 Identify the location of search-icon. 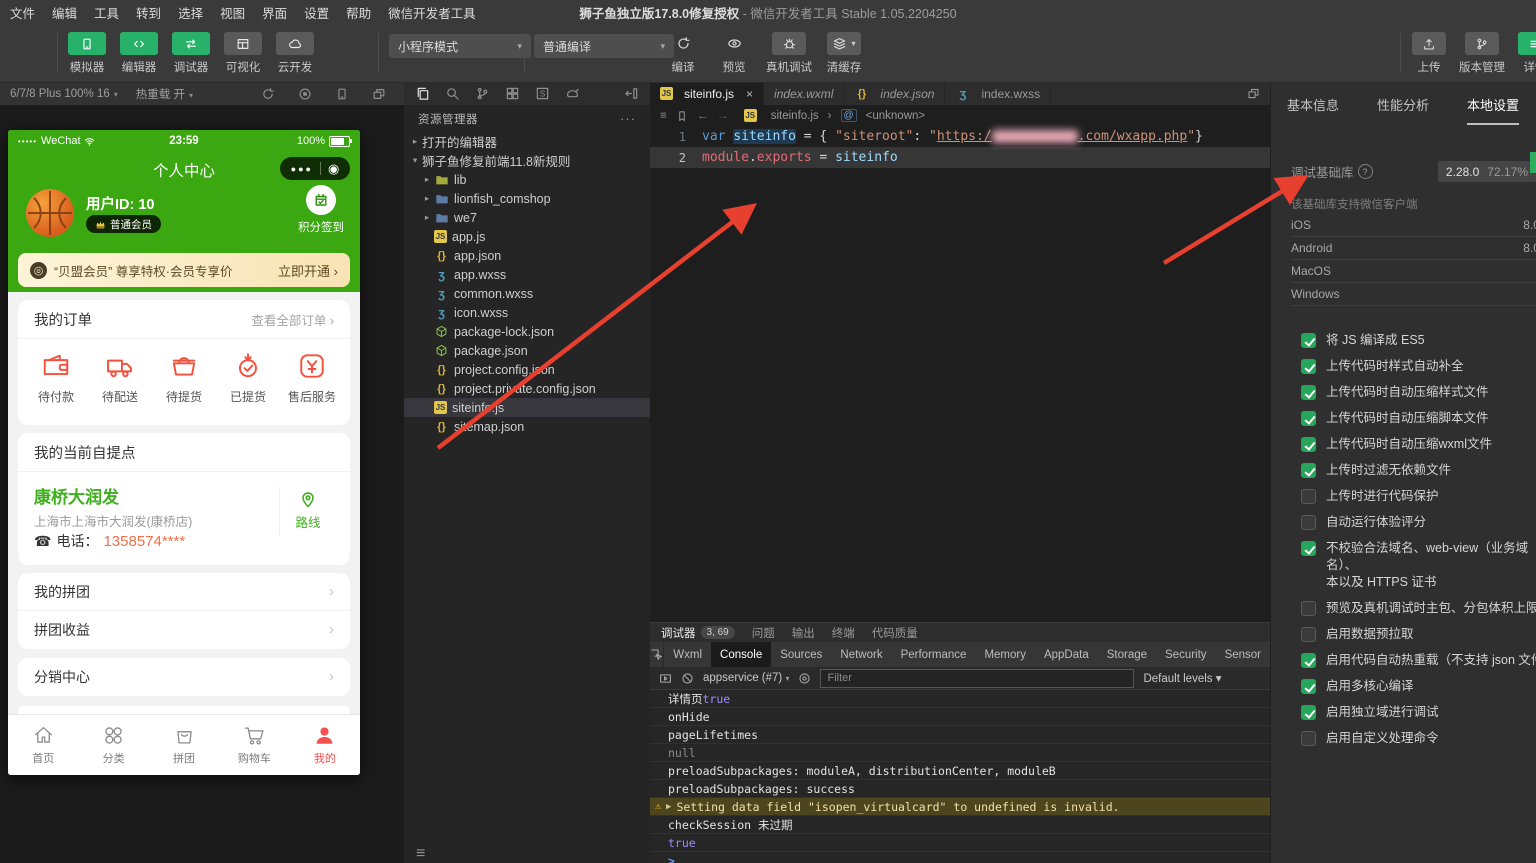
(452, 93).